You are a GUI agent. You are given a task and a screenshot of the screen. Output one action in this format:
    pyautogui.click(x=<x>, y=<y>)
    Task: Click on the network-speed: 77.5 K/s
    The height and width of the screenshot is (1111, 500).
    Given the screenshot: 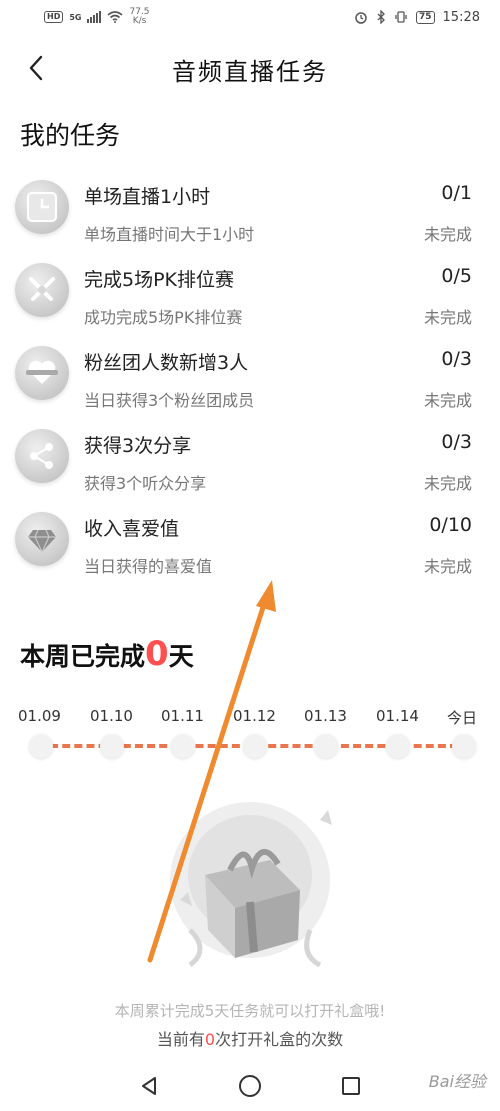 What is the action you would take?
    pyautogui.click(x=139, y=17)
    